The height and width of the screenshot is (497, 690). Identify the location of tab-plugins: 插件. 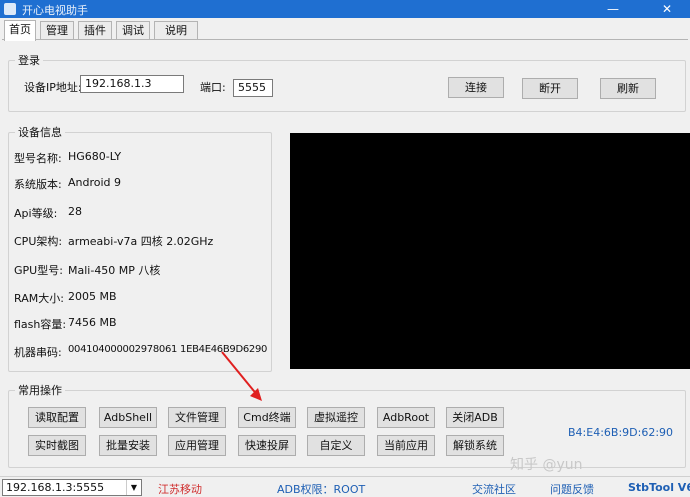
(95, 30).